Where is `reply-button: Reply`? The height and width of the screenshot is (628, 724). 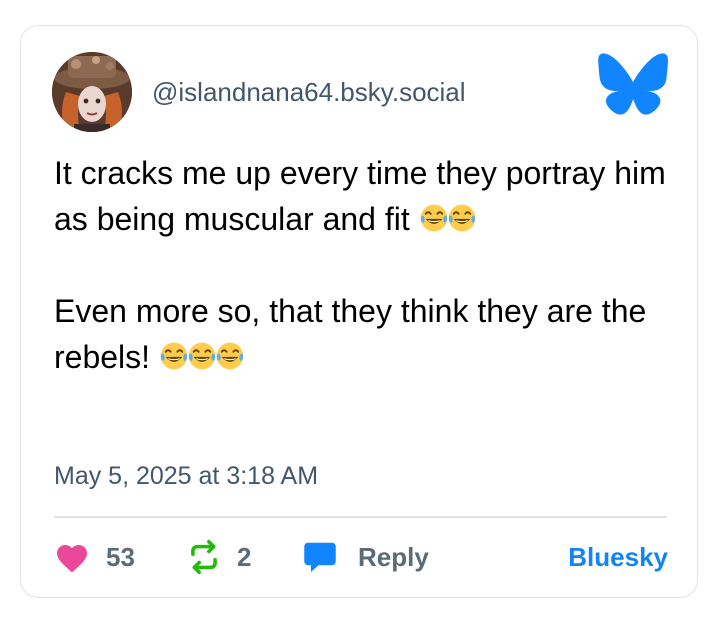
reply-button: Reply is located at coordinates (365, 557).